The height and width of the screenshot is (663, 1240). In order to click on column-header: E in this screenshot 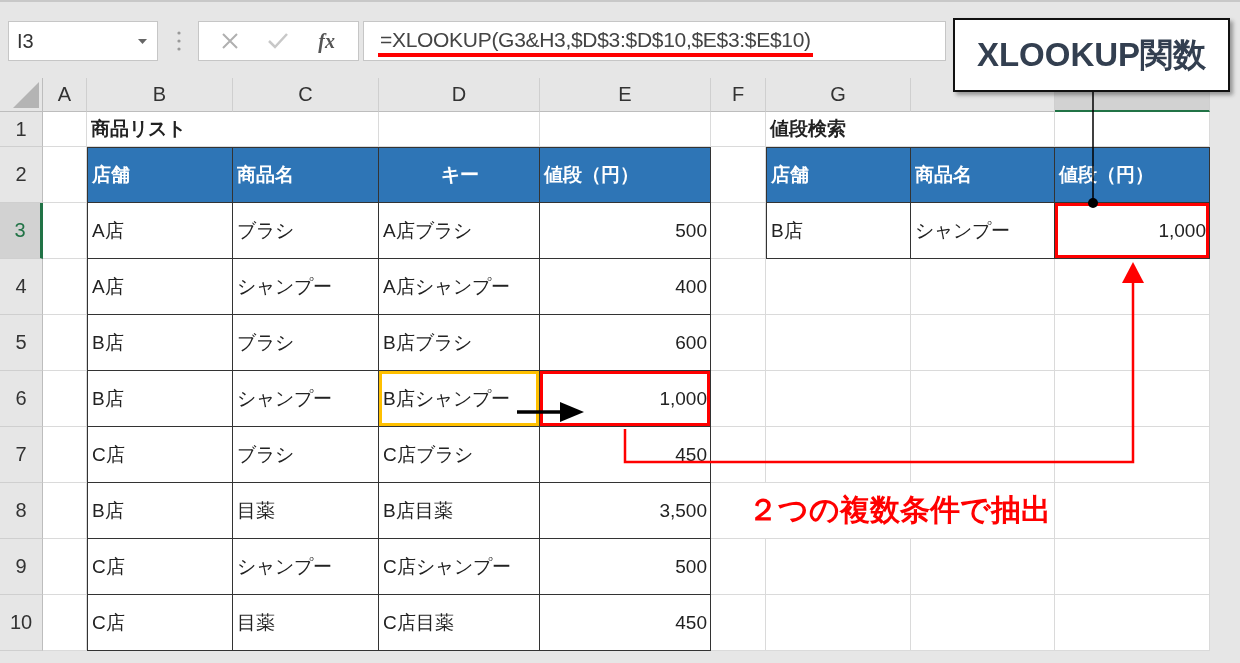, I will do `click(625, 95)`.